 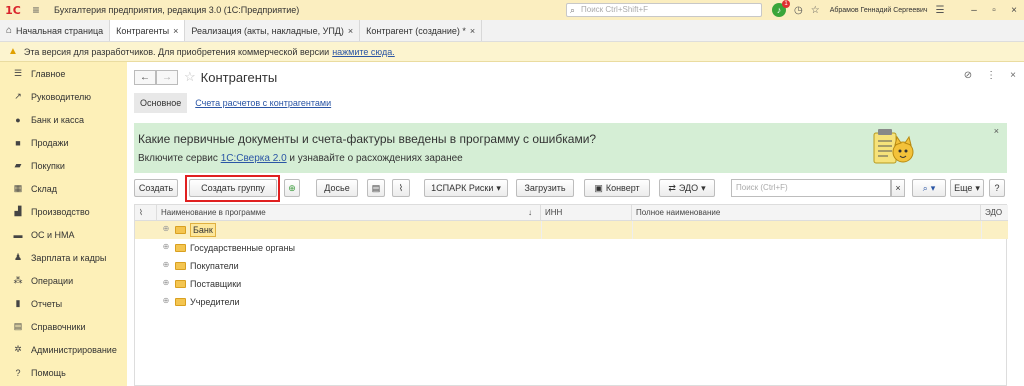 I want to click on search-button: ⌕ ▾, so click(x=929, y=188).